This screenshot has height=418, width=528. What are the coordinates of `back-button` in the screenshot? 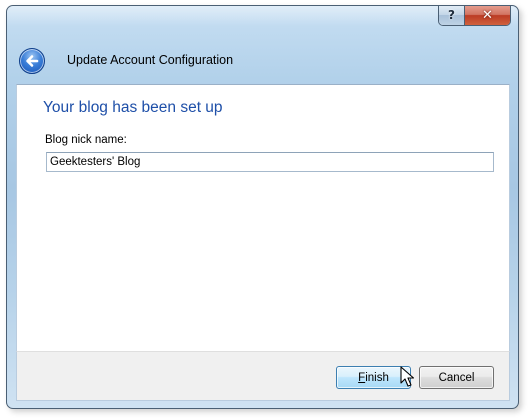 It's located at (32, 61).